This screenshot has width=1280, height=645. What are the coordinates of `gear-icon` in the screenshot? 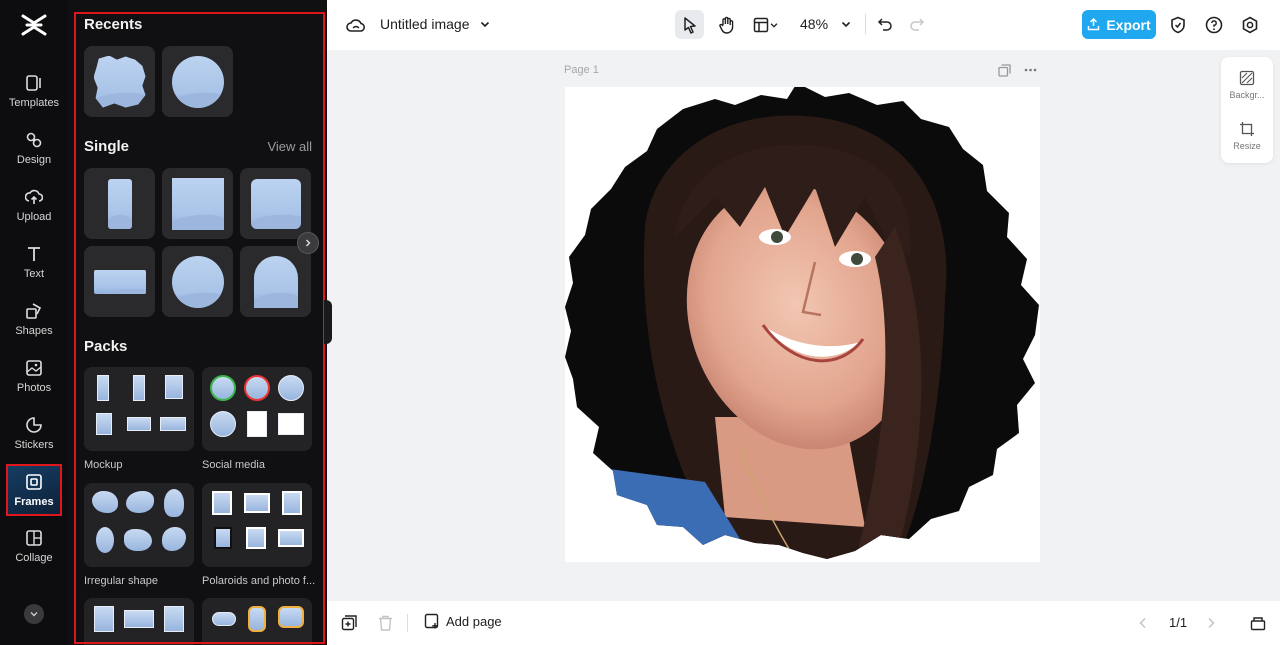 It's located at (1250, 25).